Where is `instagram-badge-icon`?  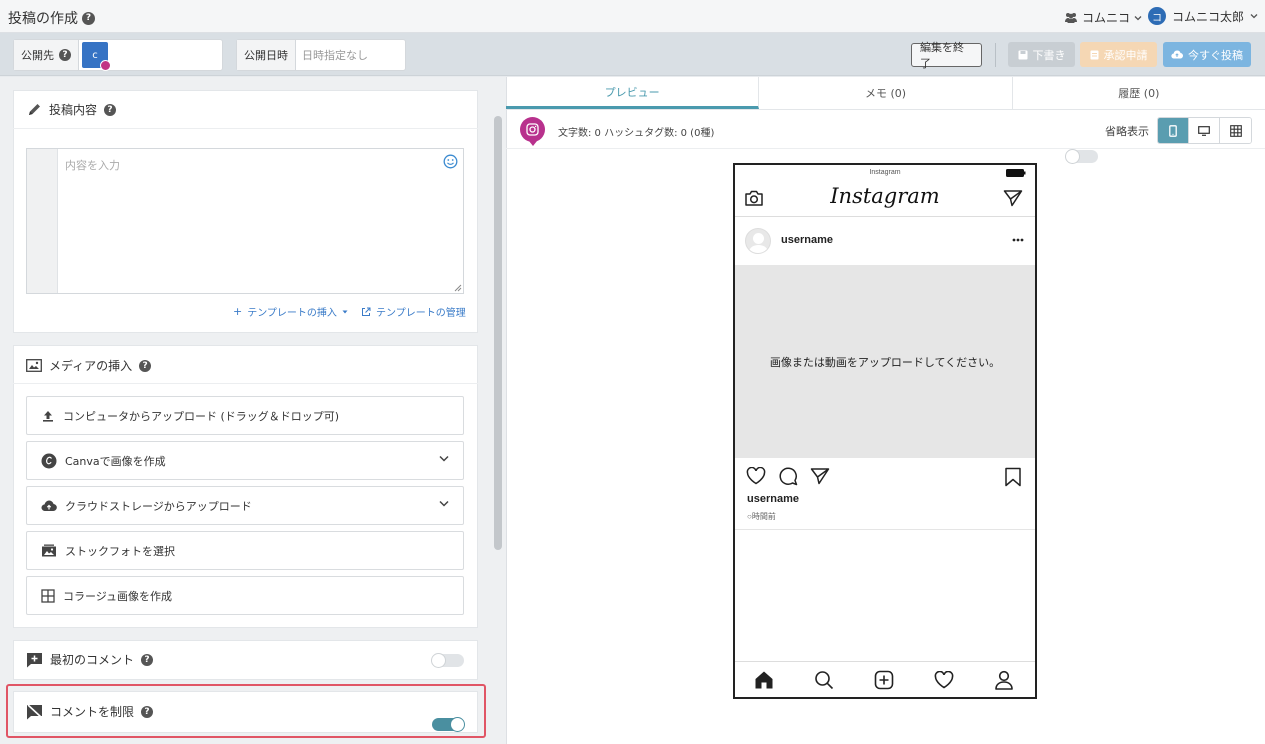 instagram-badge-icon is located at coordinates (105, 65).